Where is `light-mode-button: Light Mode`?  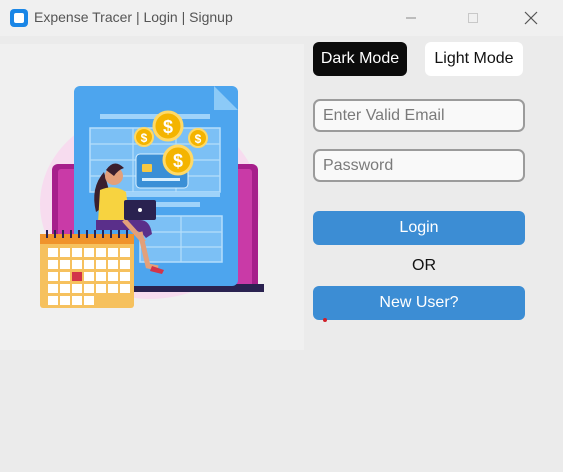
light-mode-button: Light Mode is located at coordinates (474, 59).